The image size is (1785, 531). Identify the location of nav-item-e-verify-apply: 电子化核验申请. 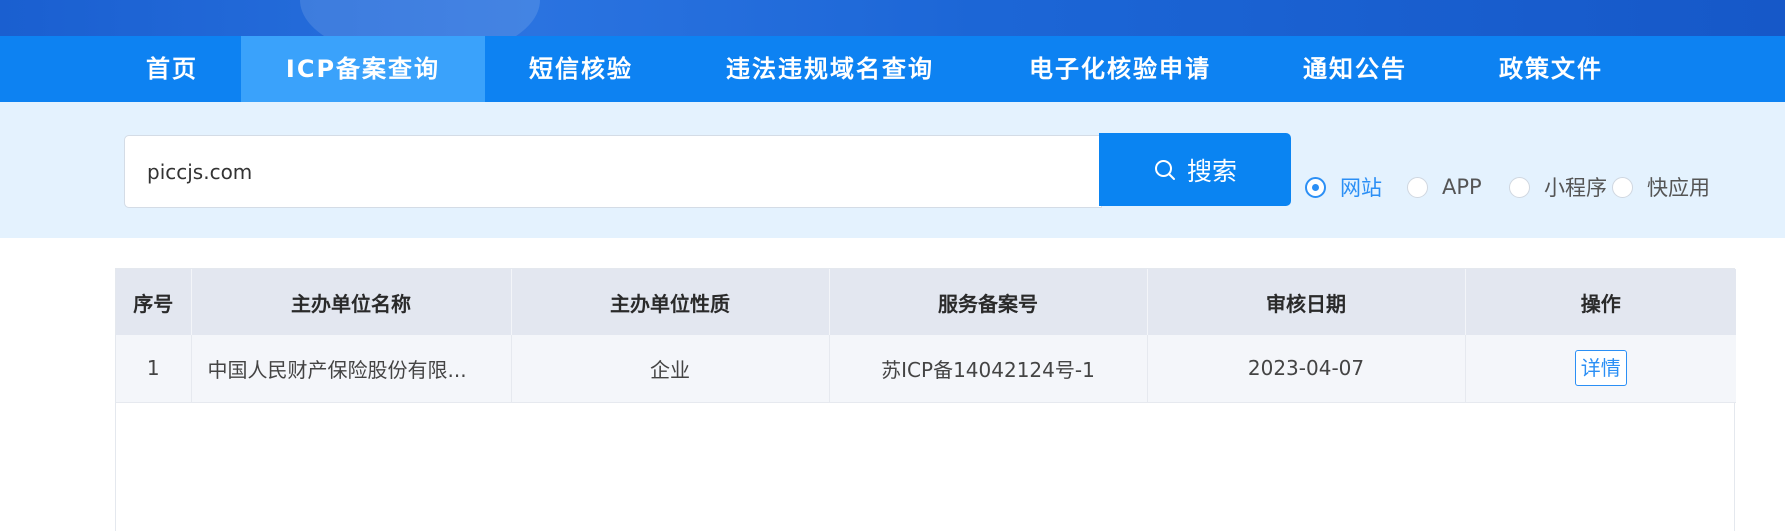
(1120, 69).